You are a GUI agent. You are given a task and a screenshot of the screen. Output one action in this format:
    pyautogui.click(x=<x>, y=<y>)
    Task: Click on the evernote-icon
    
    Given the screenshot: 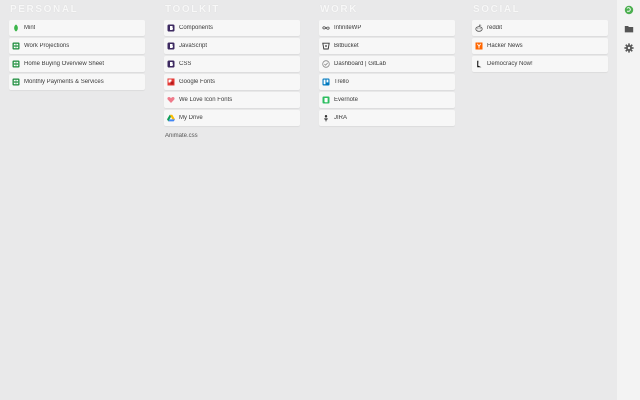 What is the action you would take?
    pyautogui.click(x=326, y=100)
    